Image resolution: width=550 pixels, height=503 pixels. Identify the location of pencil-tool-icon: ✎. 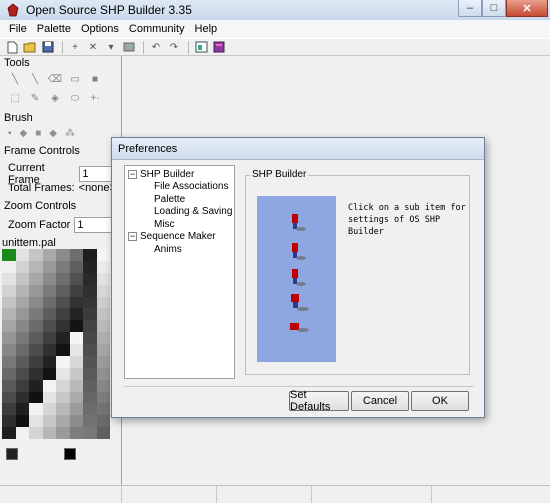
(35, 98).